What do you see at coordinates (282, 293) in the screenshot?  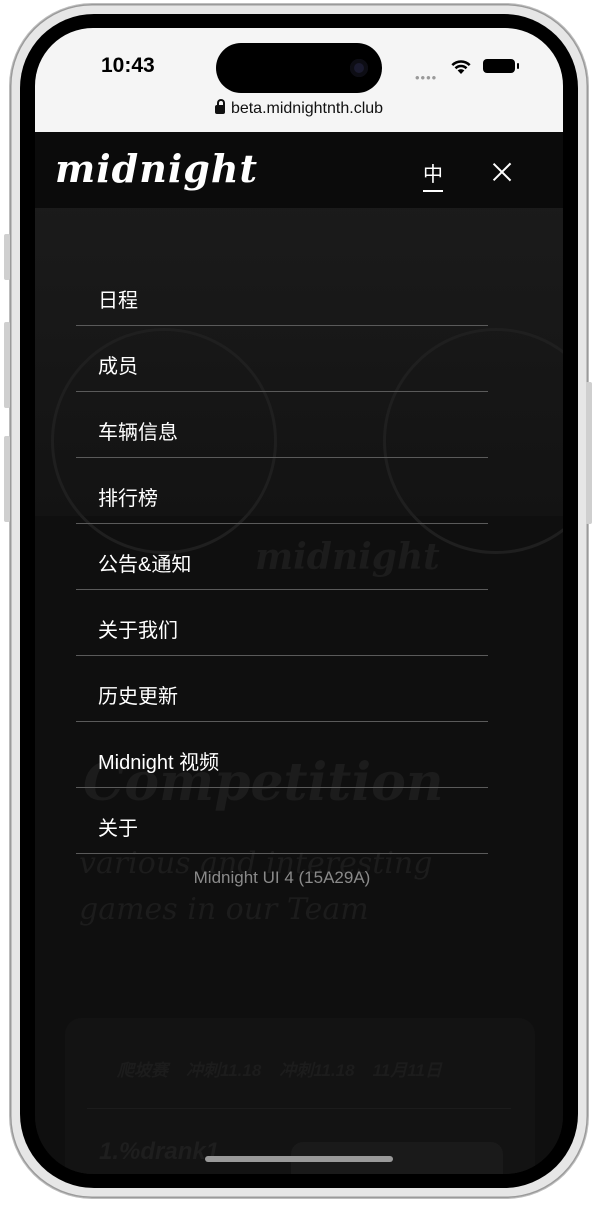 I see `menu-item-schedule: 日程` at bounding box center [282, 293].